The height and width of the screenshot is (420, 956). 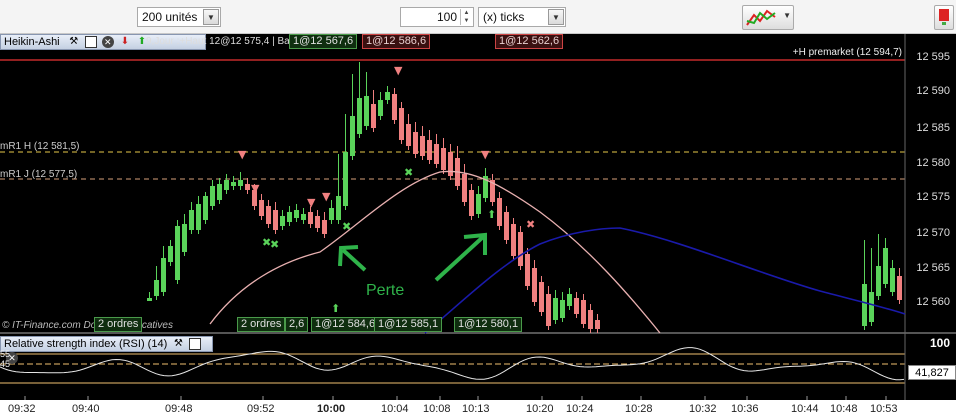 What do you see at coordinates (39, 174) in the screenshot?
I see `level-j-label: mR1 J (12 577,5)` at bounding box center [39, 174].